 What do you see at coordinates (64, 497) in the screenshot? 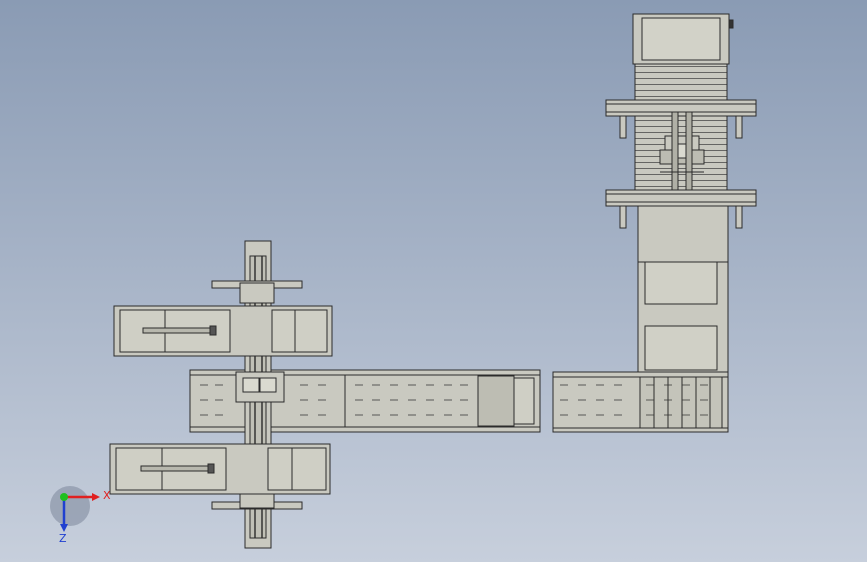
I see `y-axis-marker` at bounding box center [64, 497].